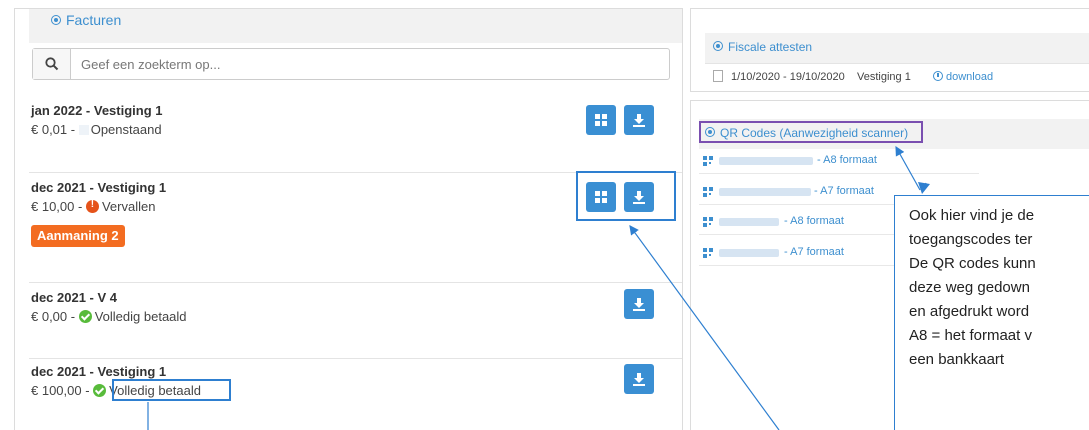  Describe the element at coordinates (704, 327) in the screenshot. I see `arrow-to-buttons` at that location.